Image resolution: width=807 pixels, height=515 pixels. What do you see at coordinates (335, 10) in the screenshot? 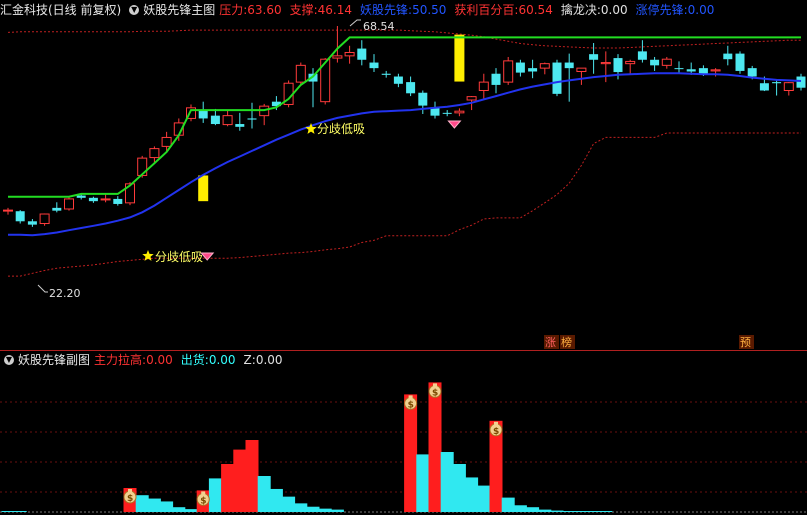
I see `main-indicator-value: 46.14` at bounding box center [335, 10].